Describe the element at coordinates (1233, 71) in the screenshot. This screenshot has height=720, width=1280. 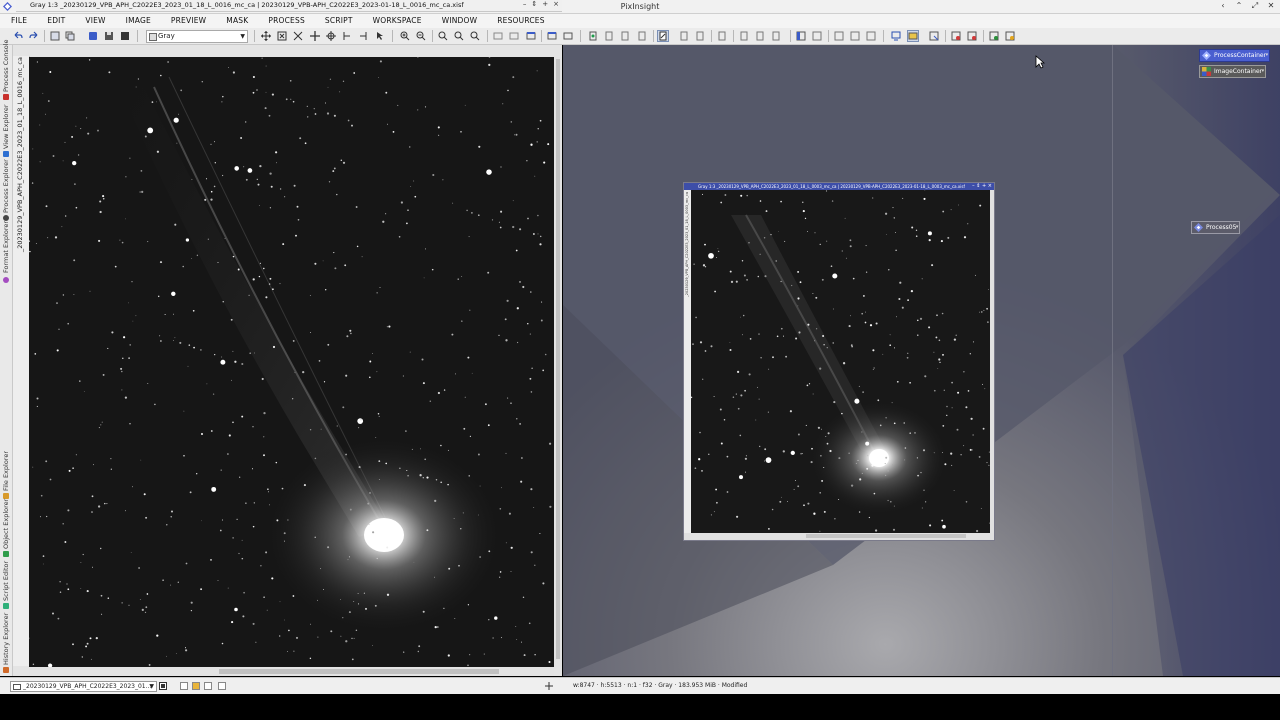
I see `image-container-icon-chip: ImageContainer ▾` at that location.